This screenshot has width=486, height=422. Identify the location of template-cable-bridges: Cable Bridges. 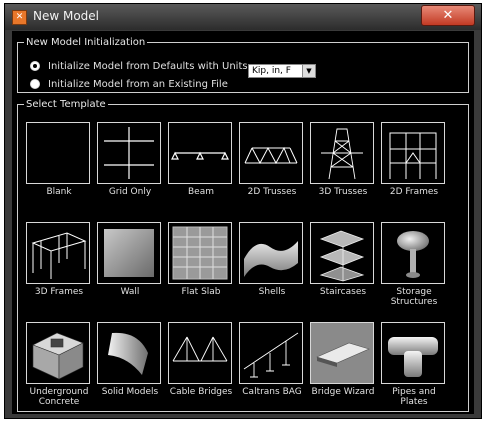
(201, 359).